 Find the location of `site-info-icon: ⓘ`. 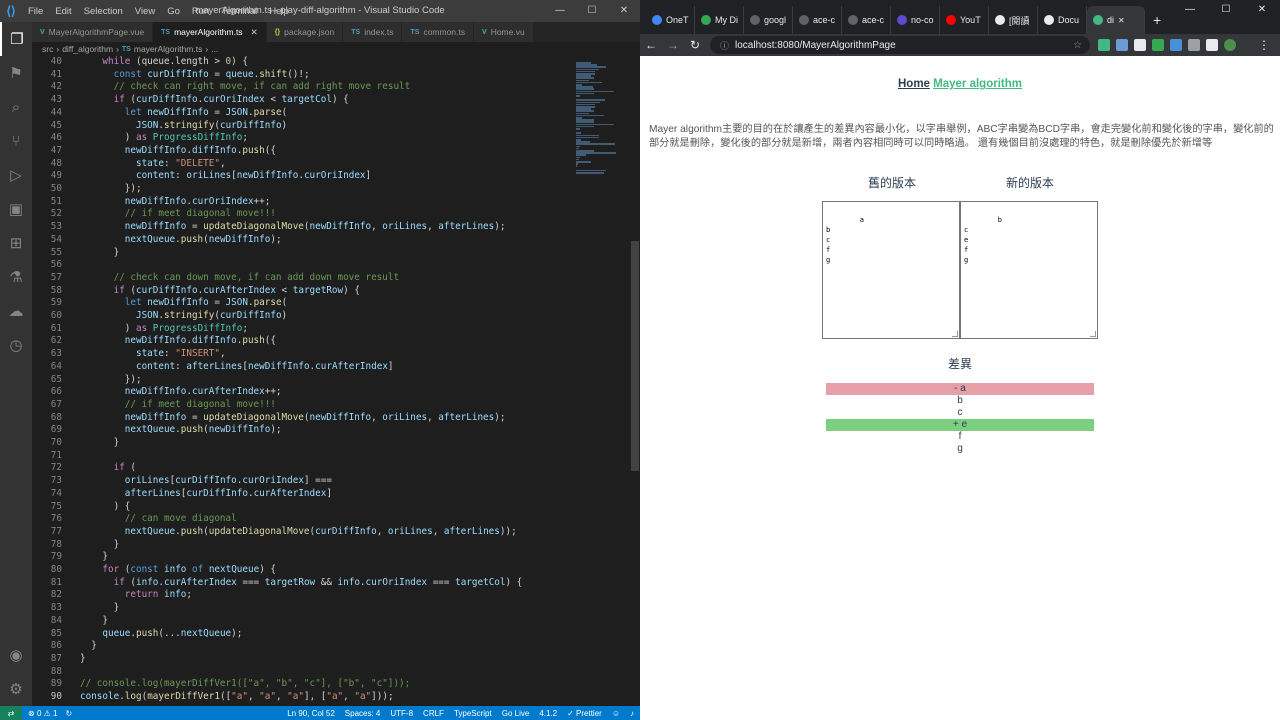

site-info-icon: ⓘ is located at coordinates (724, 45).